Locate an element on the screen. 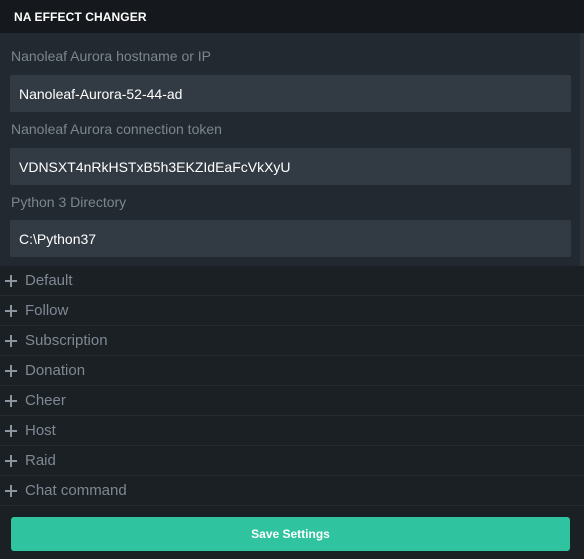  accordion-item-default: Default is located at coordinates (292, 281).